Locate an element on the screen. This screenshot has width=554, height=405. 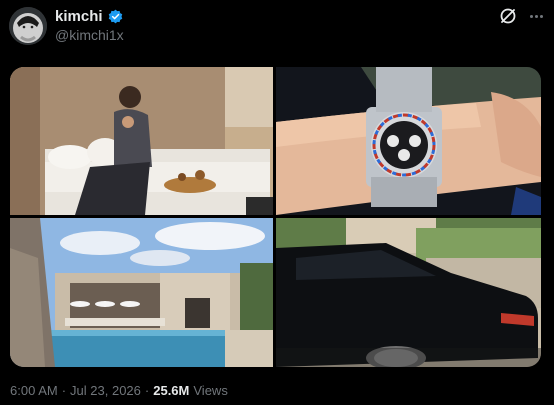
post-date: Jul 23, 2026 is located at coordinates (105, 390).